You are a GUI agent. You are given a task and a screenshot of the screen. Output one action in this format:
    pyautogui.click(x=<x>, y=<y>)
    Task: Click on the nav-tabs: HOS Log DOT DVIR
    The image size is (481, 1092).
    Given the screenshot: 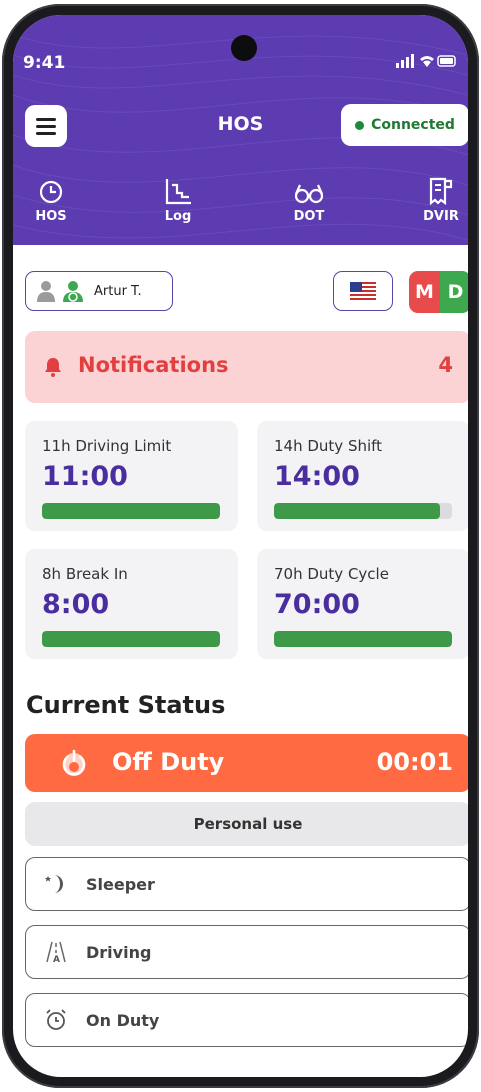 What is the action you would take?
    pyautogui.click(x=240, y=206)
    